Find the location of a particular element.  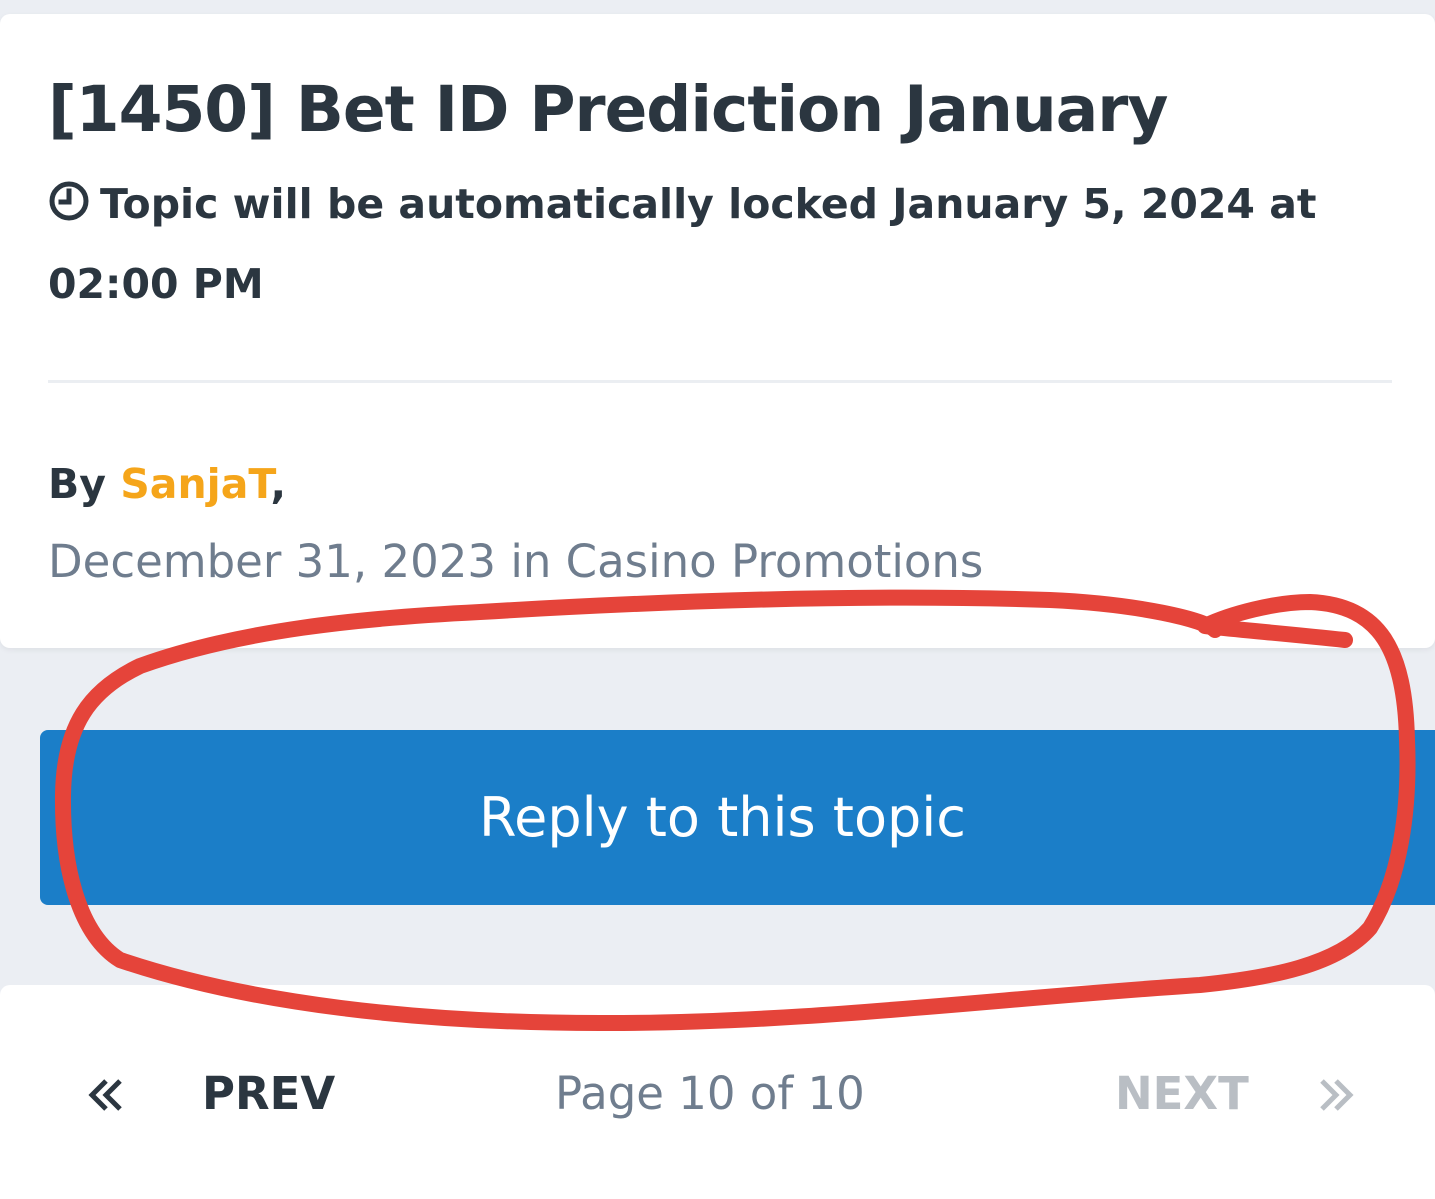

author-link: SanjaT is located at coordinates (195, 484).